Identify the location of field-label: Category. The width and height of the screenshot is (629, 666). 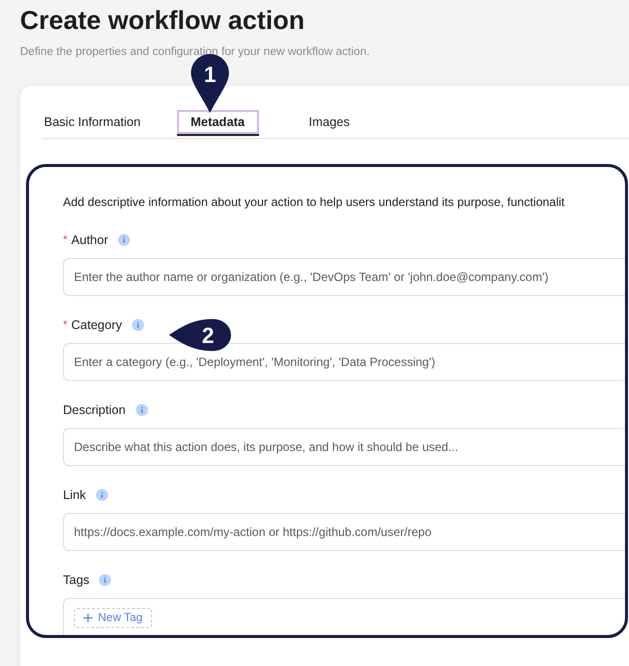
(96, 325).